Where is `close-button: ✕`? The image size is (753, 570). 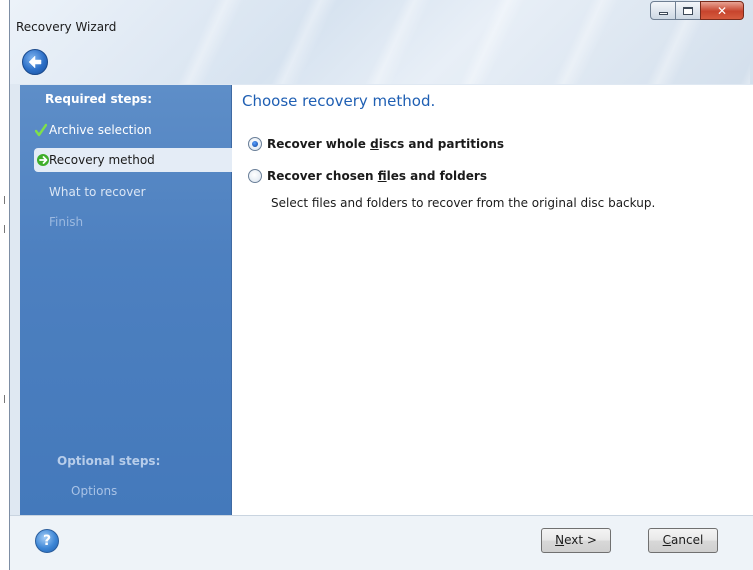 close-button: ✕ is located at coordinates (722, 10).